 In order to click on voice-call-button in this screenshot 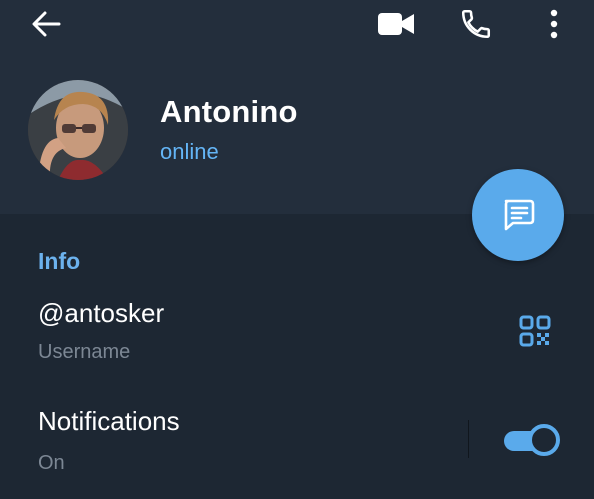, I will do `click(476, 24)`.